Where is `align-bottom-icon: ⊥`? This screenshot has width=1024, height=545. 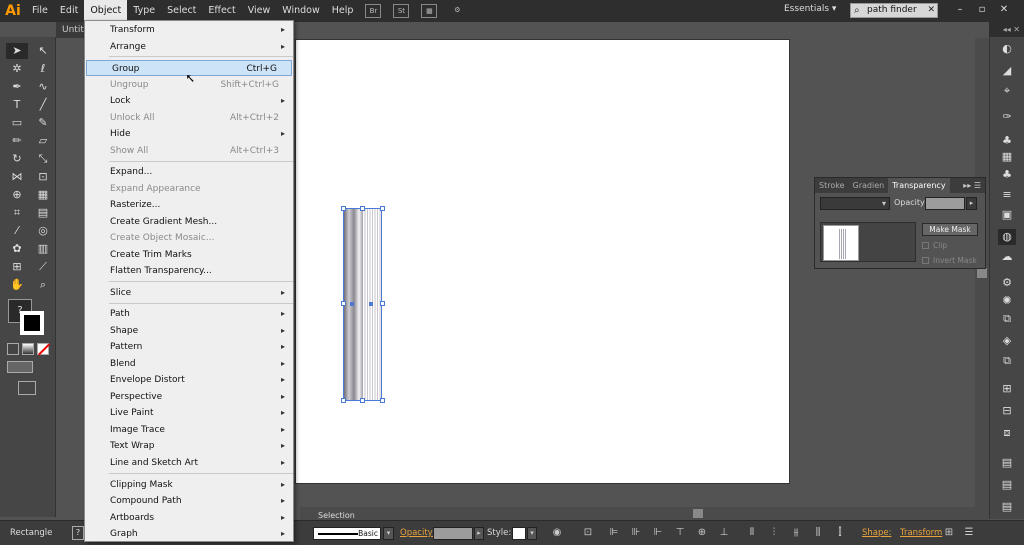 align-bottom-icon: ⊥ is located at coordinates (724, 533).